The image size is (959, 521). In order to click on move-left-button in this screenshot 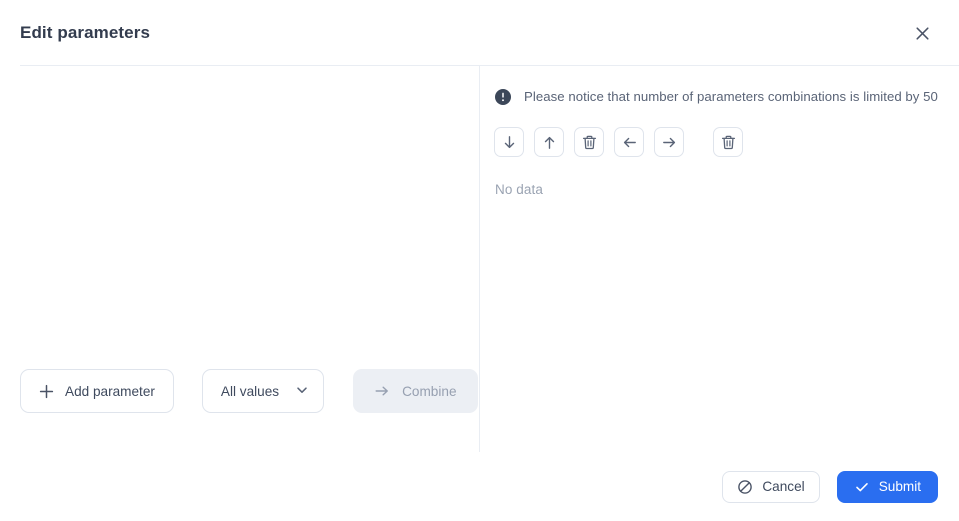, I will do `click(629, 142)`.